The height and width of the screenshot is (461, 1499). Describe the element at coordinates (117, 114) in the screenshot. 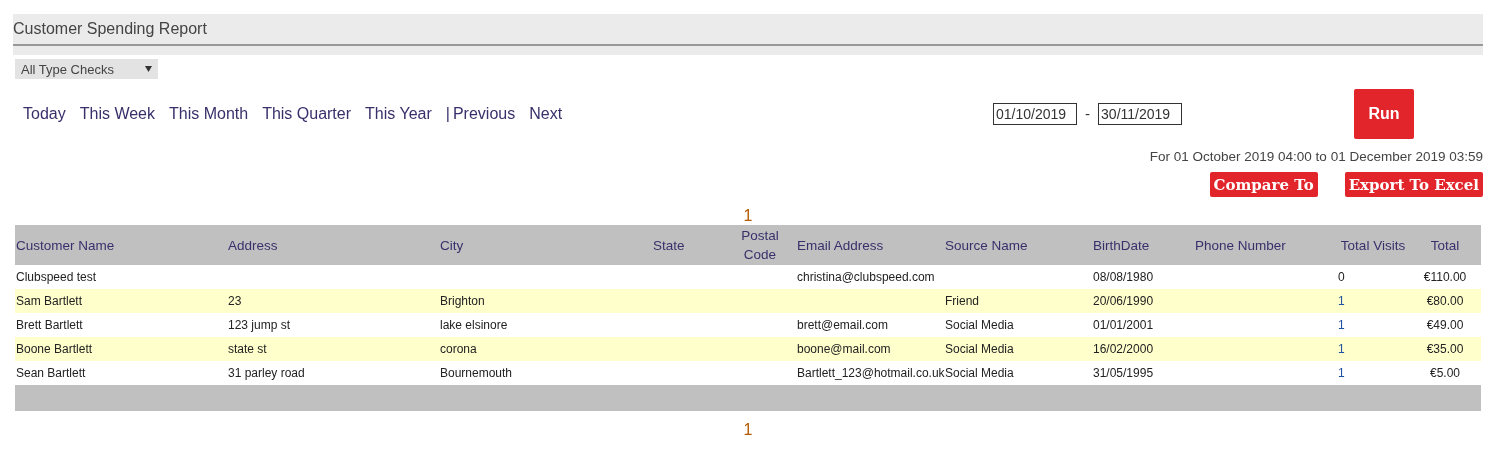

I see `period-link: This Week` at that location.